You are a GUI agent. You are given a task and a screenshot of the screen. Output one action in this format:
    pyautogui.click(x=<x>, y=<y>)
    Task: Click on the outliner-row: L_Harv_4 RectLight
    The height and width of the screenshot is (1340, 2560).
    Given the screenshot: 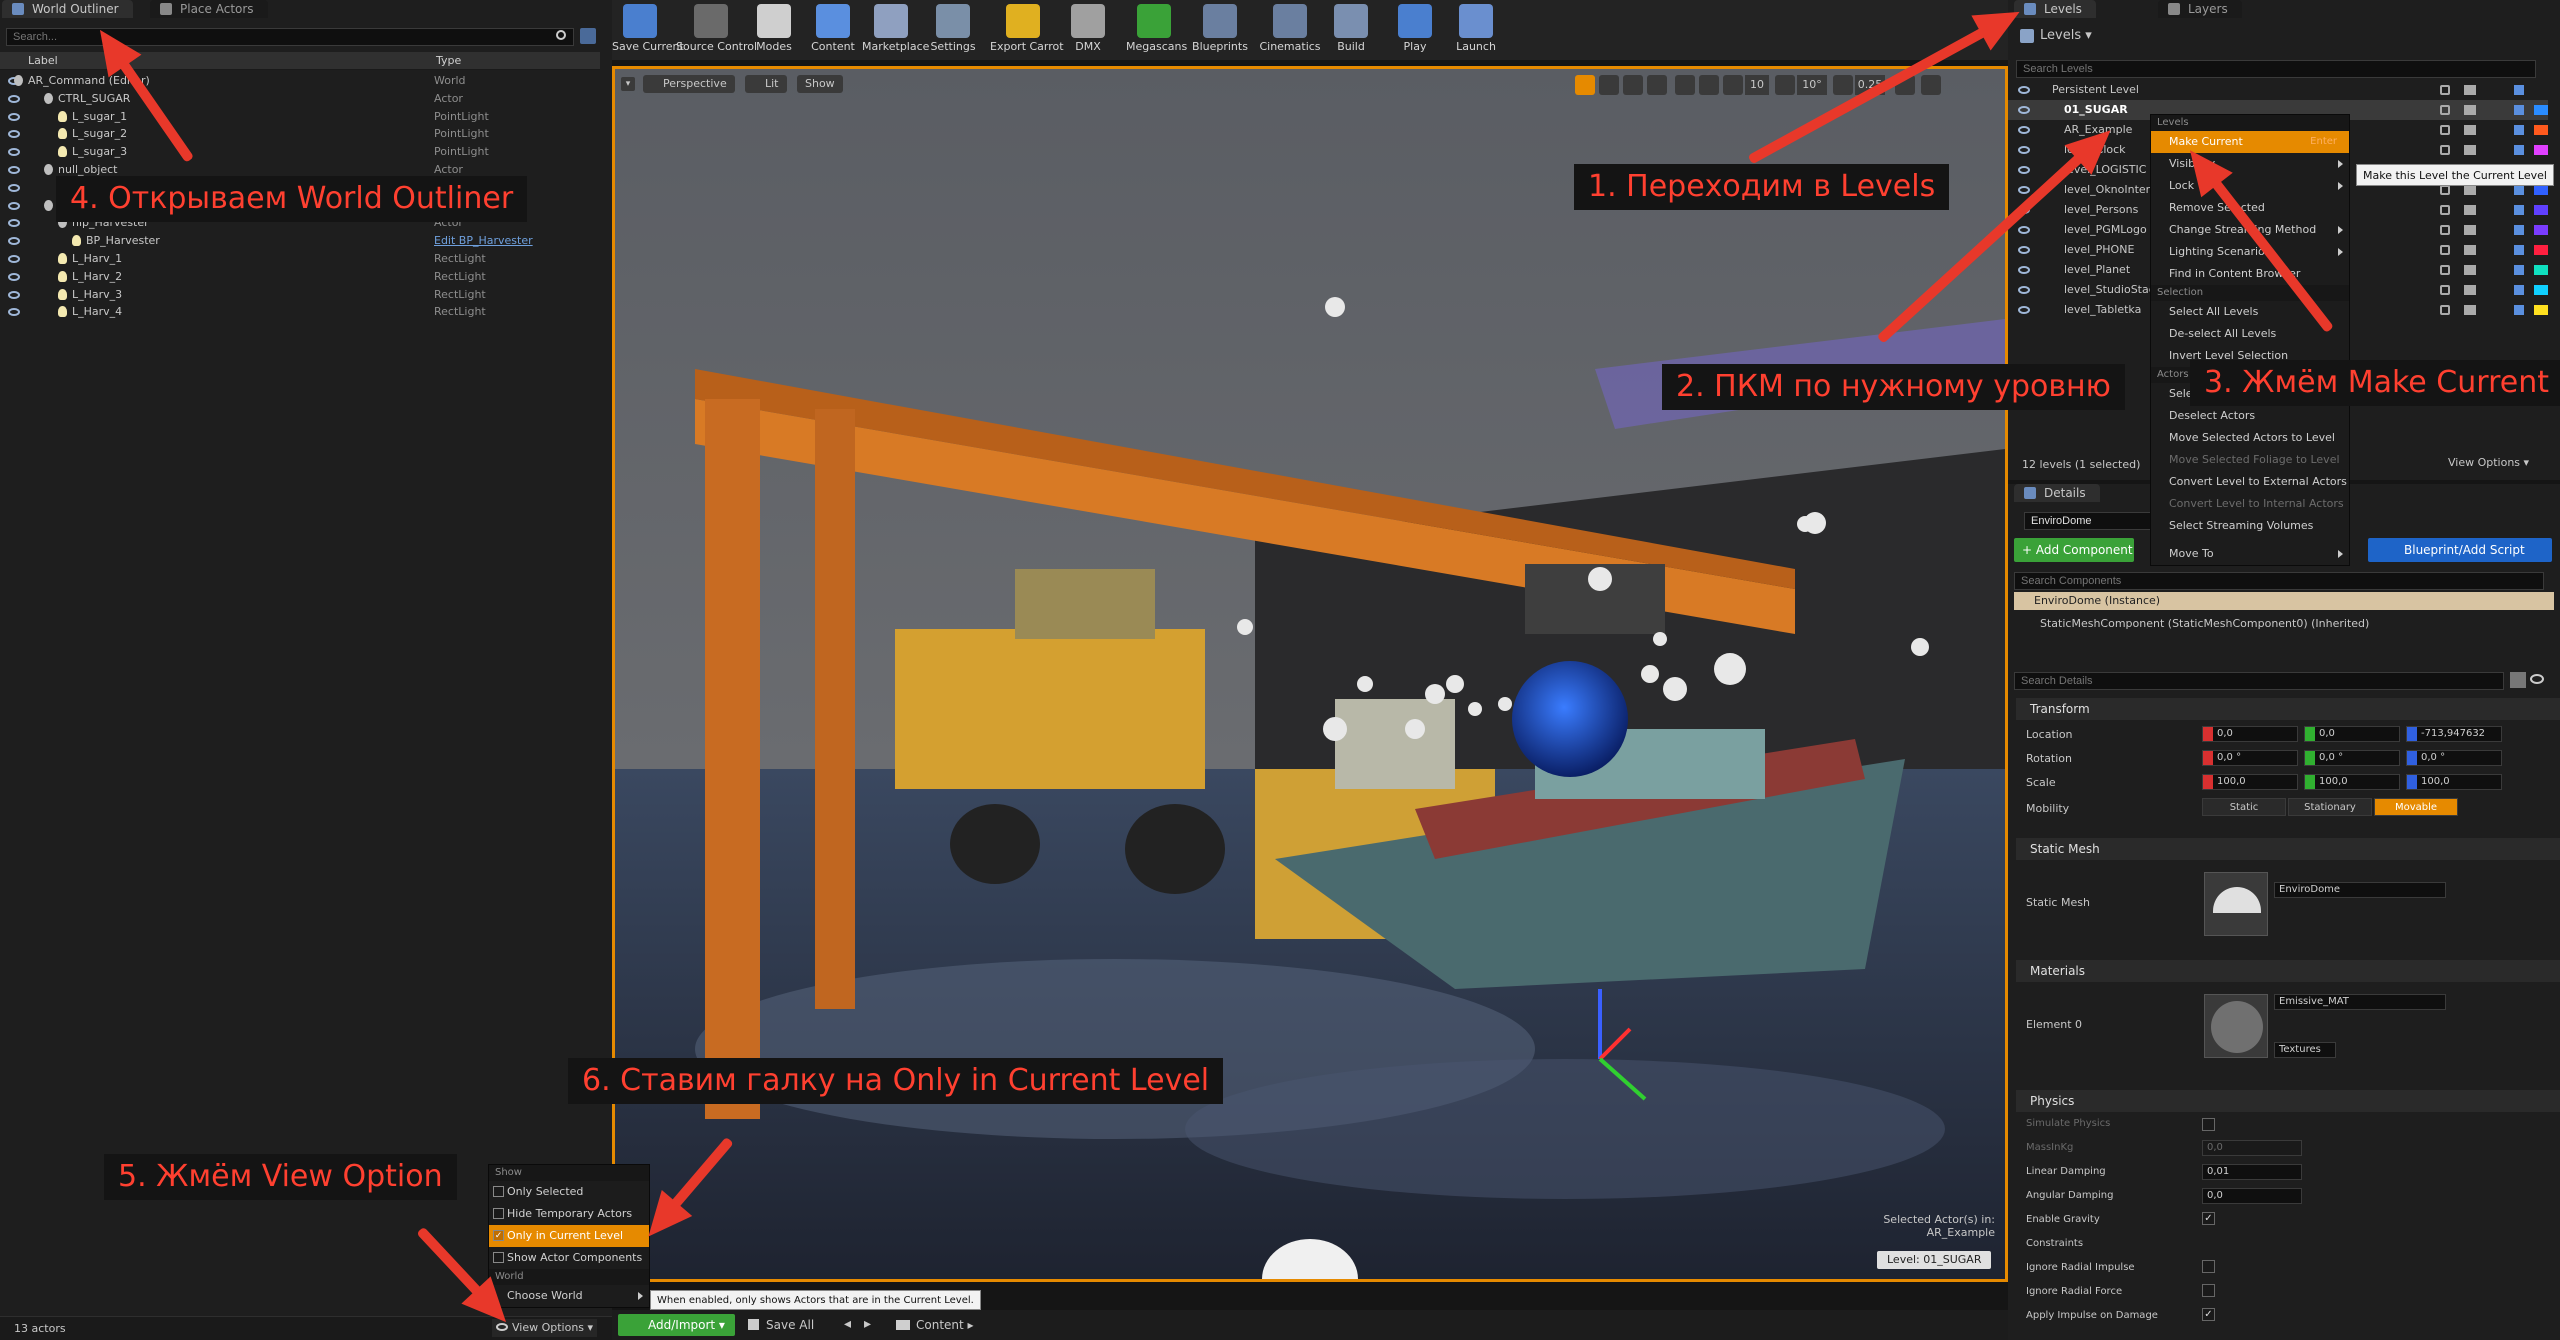 What is the action you would take?
    pyautogui.click(x=300, y=312)
    